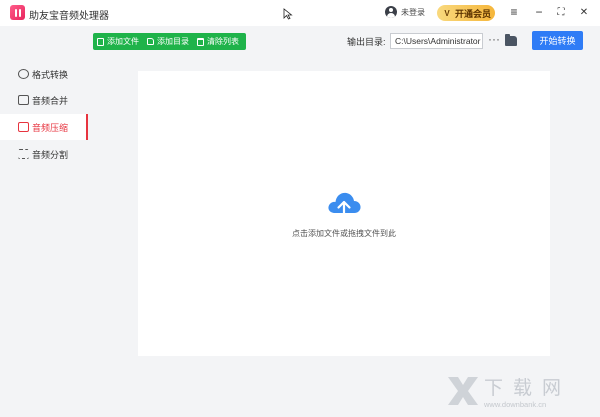  Describe the element at coordinates (50, 154) in the screenshot. I see `sidebar-item-label: 音频分割` at that location.